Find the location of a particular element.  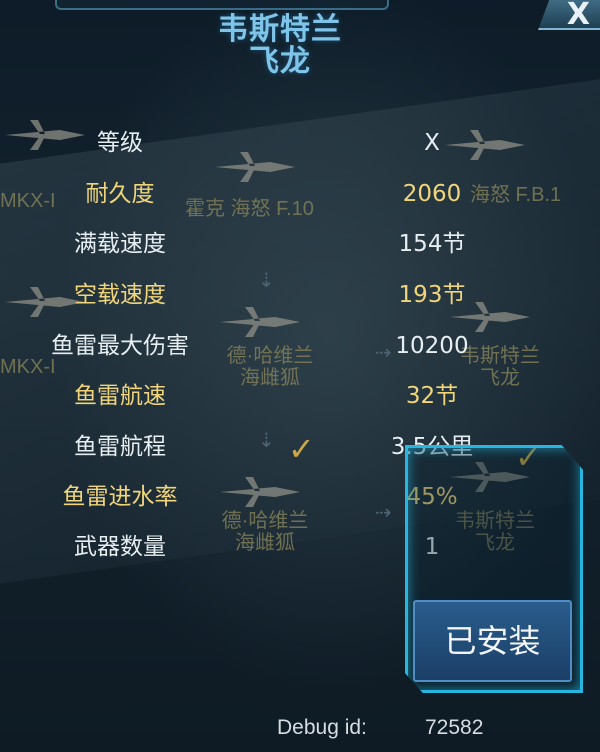

stat-value-empty-speed: 193节 is located at coordinates (432, 295).